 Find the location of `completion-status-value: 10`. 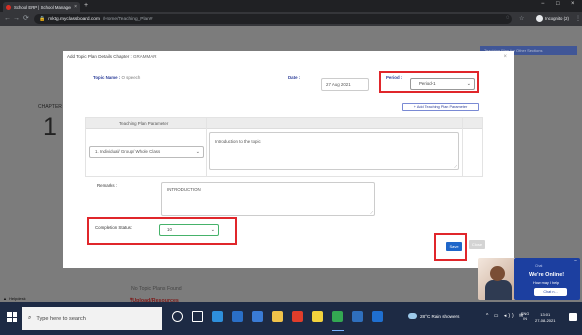

completion-status-value: 10 is located at coordinates (169, 229).